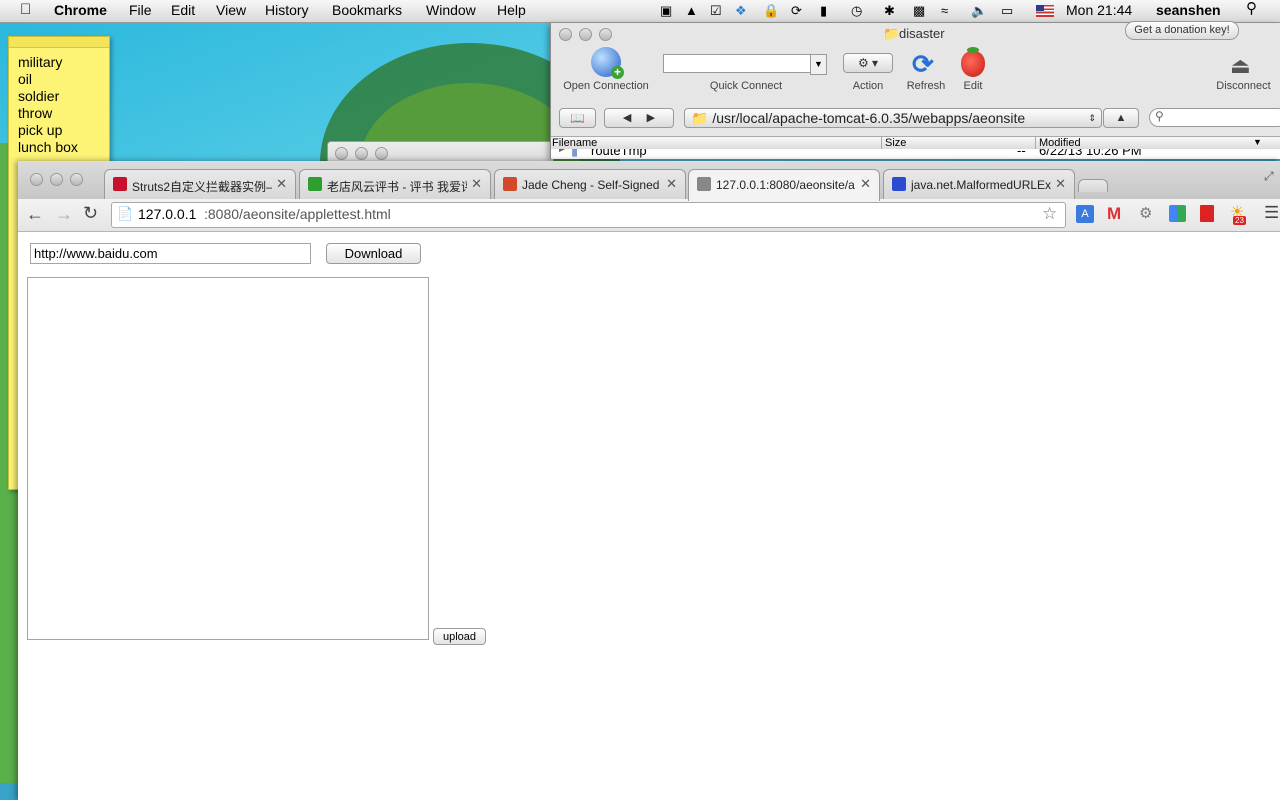 The image size is (1280, 800). I want to click on forward-icon: →, so click(64, 214).